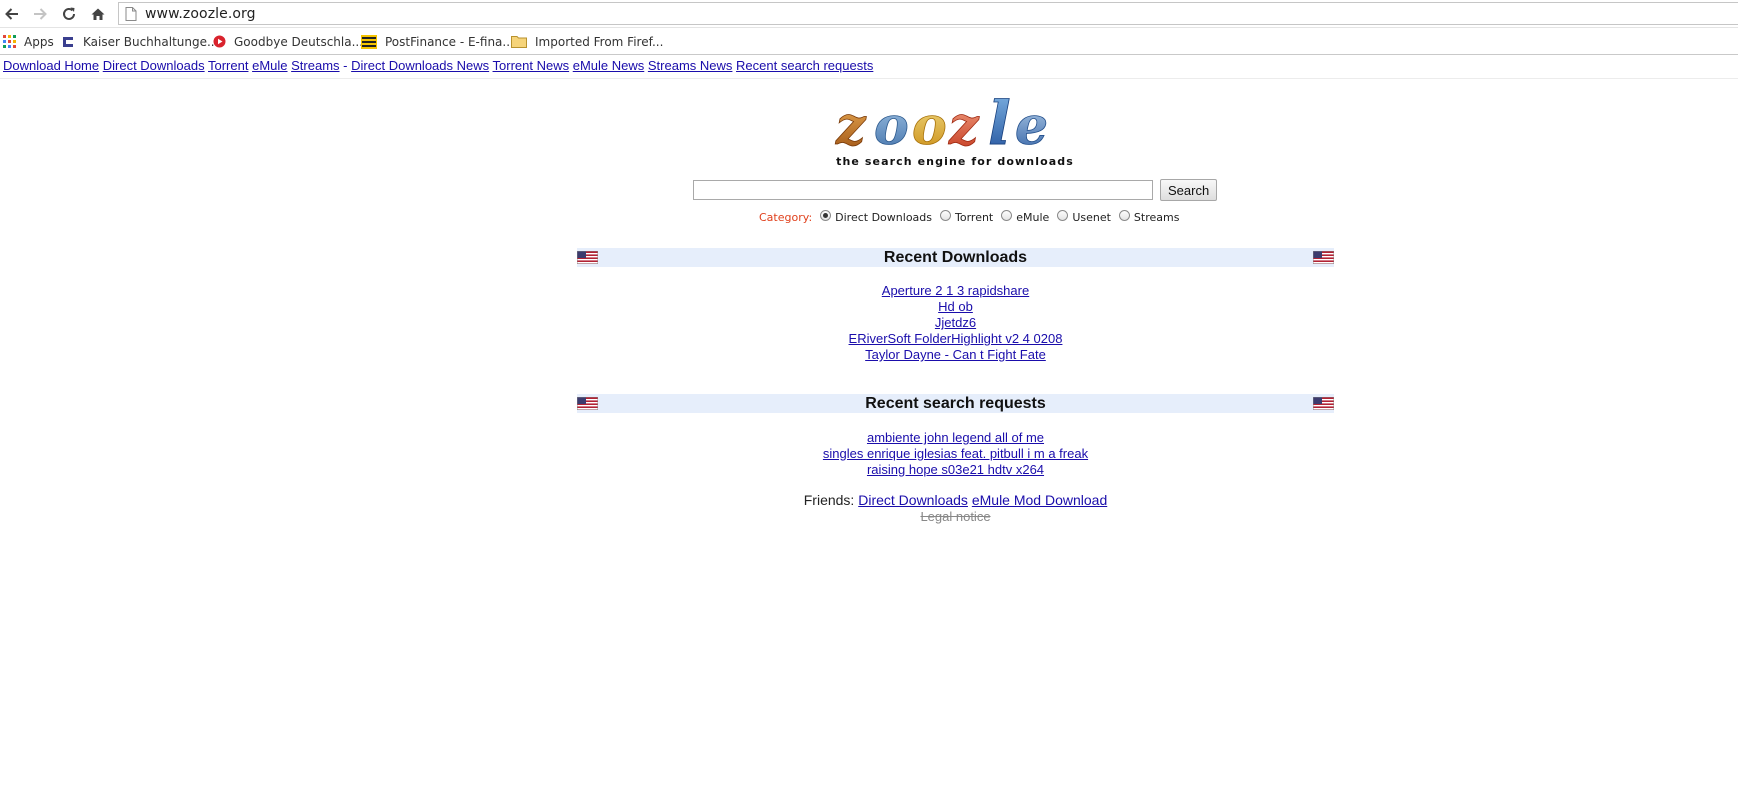  Describe the element at coordinates (955, 470) in the screenshot. I see `recent-search-link: raising hope s03e21 hdtv x264` at that location.